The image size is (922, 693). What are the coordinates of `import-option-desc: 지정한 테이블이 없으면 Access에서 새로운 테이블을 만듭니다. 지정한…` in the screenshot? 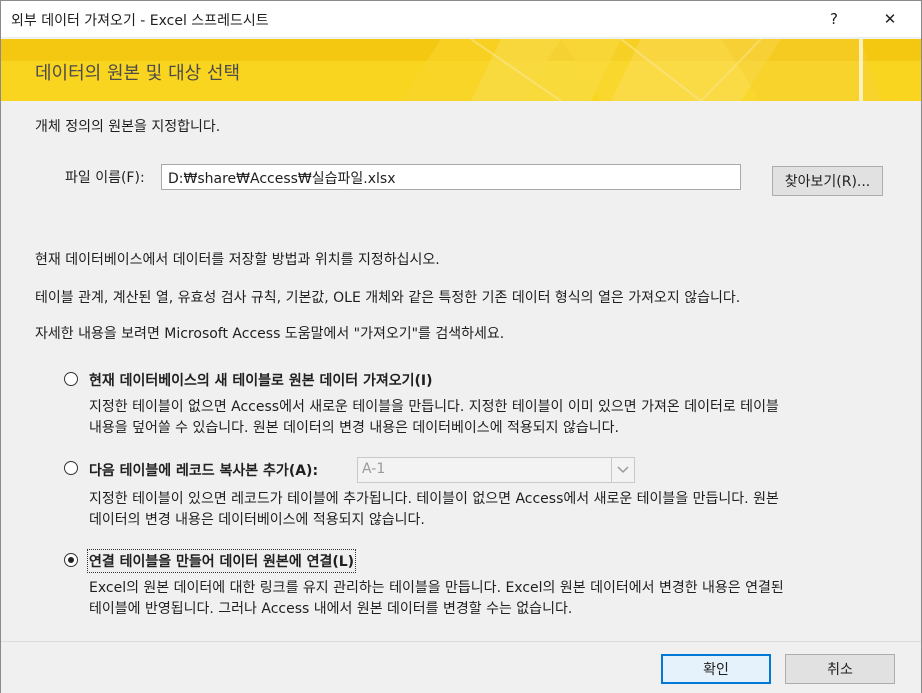 It's located at (434, 418).